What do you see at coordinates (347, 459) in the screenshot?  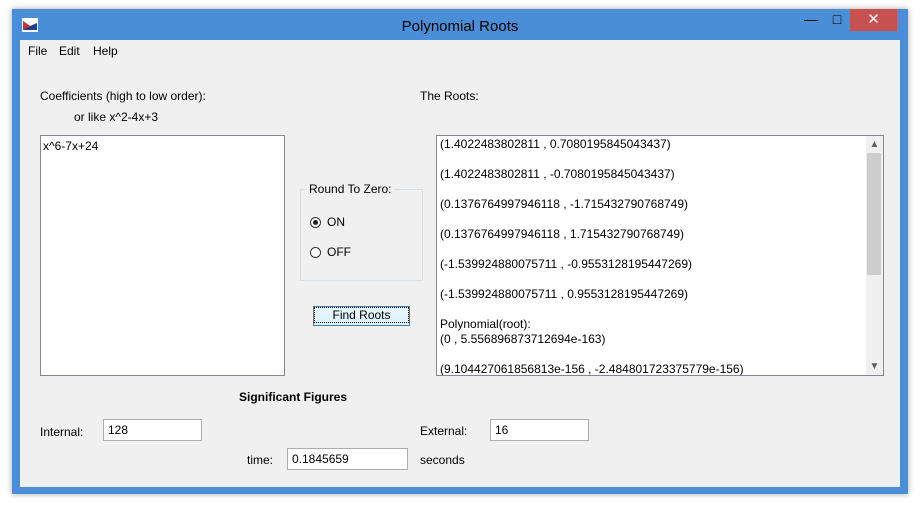 I see `time-input: 0.1845659` at bounding box center [347, 459].